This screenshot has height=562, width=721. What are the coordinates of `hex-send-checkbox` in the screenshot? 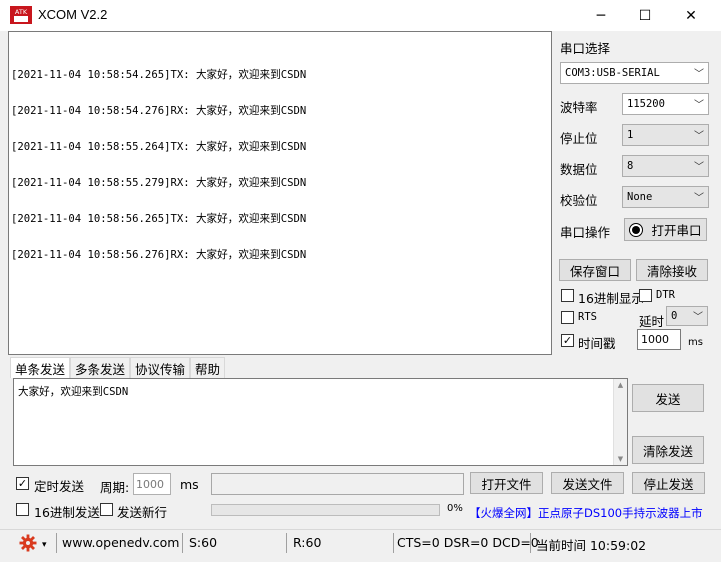 It's located at (22, 509).